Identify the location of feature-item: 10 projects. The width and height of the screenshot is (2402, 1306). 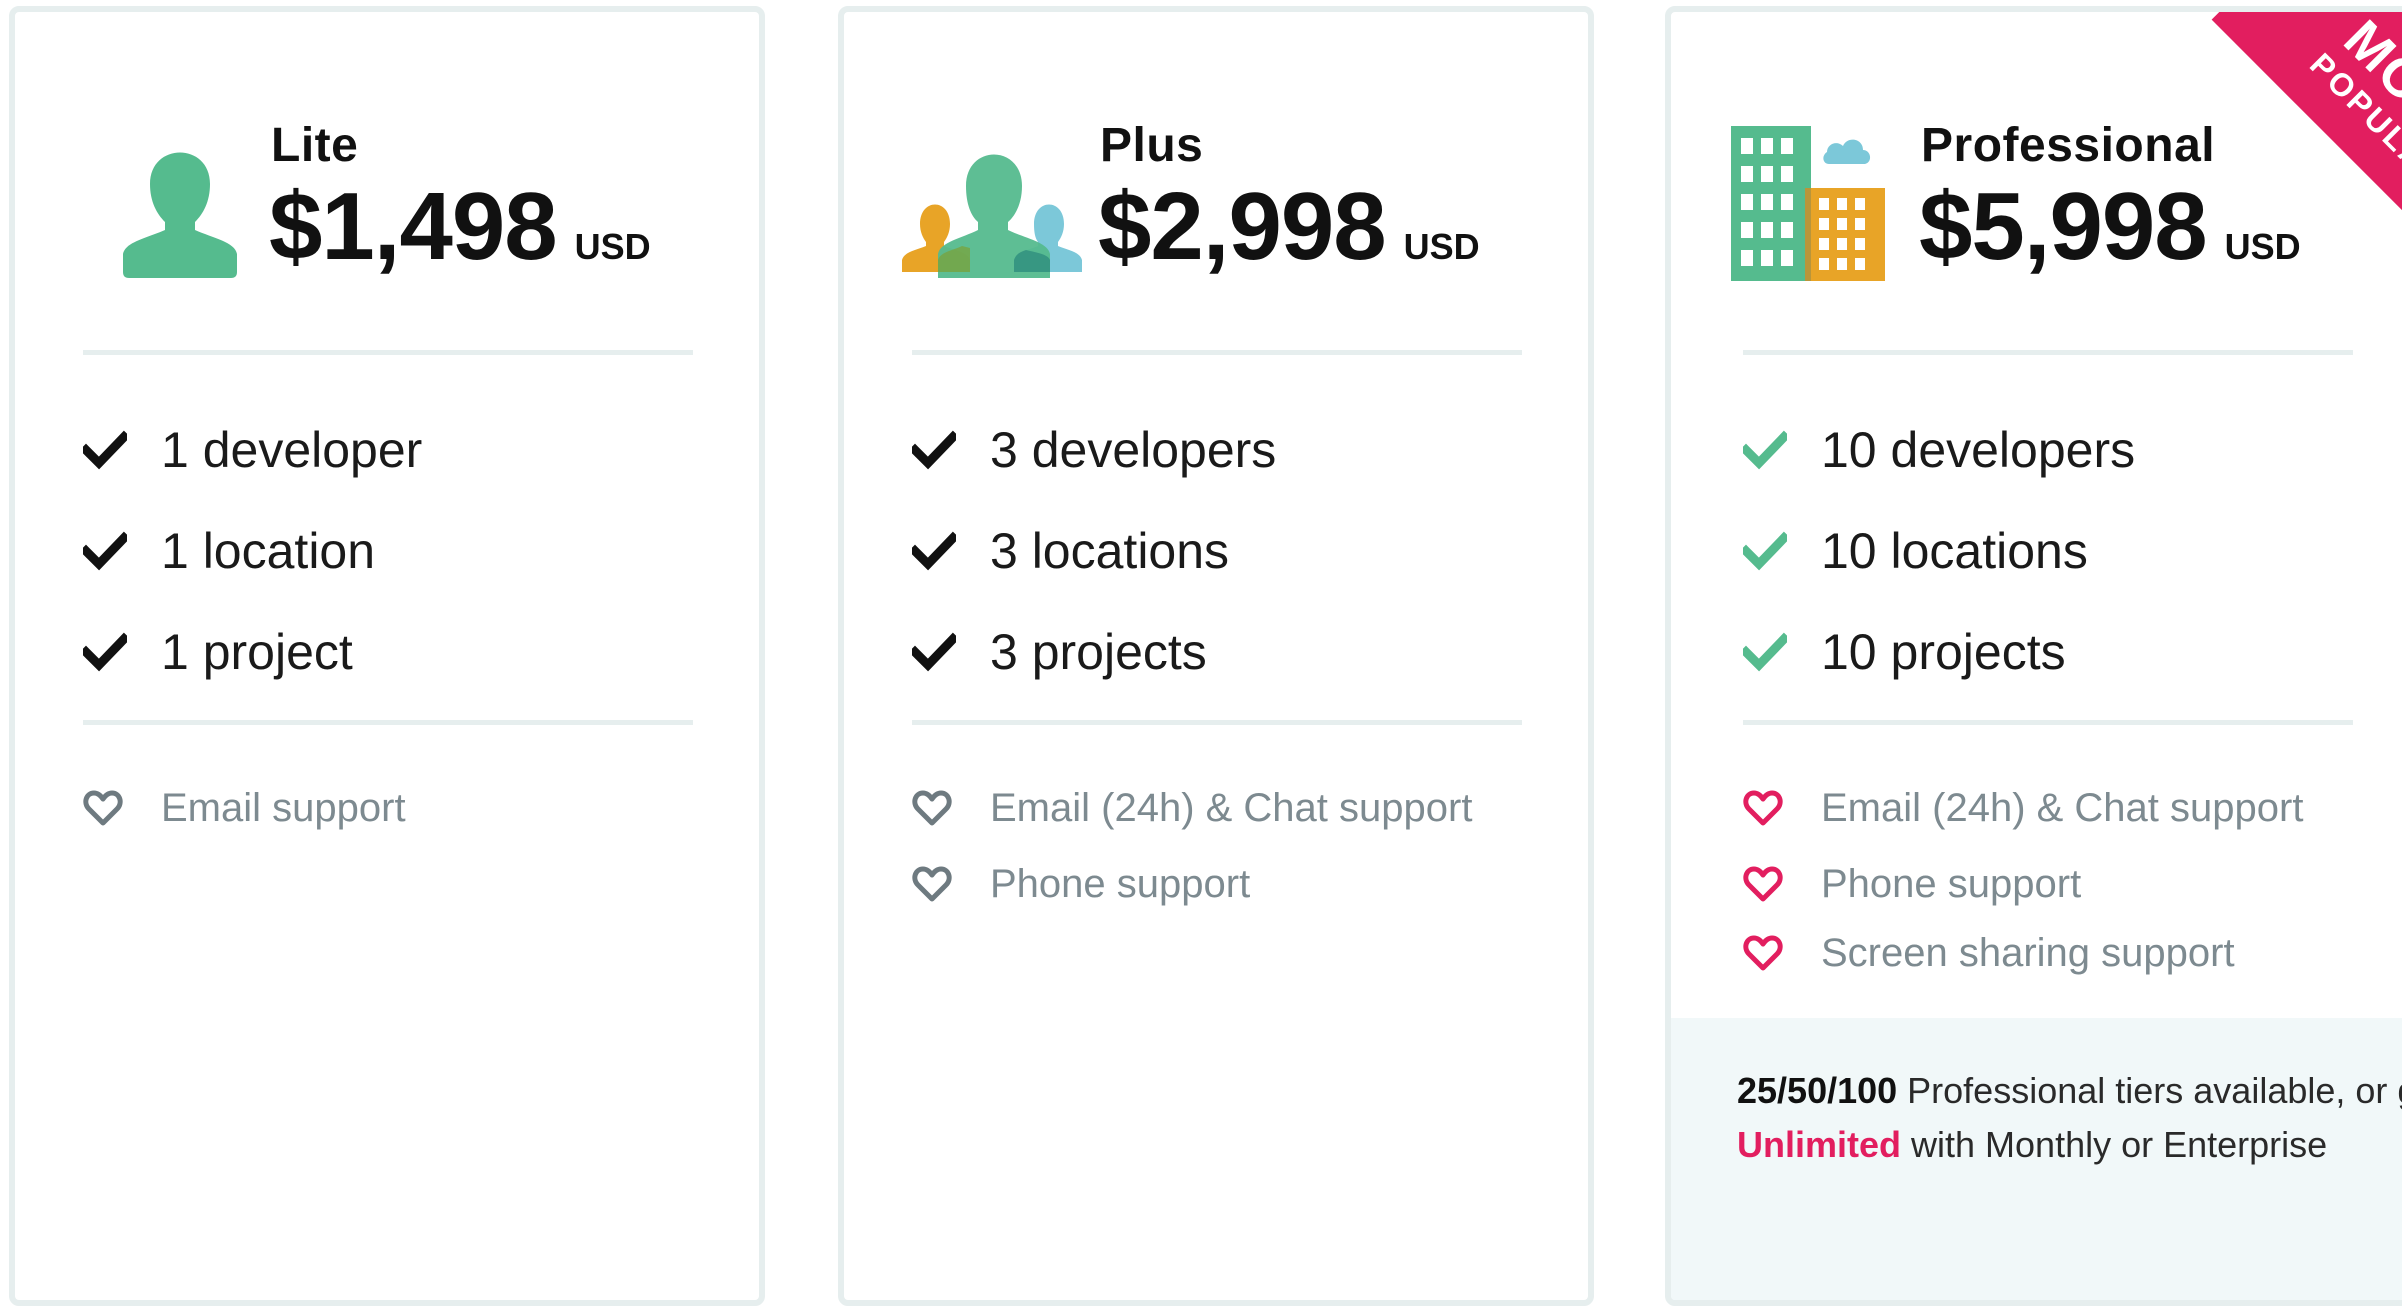
(1939, 652).